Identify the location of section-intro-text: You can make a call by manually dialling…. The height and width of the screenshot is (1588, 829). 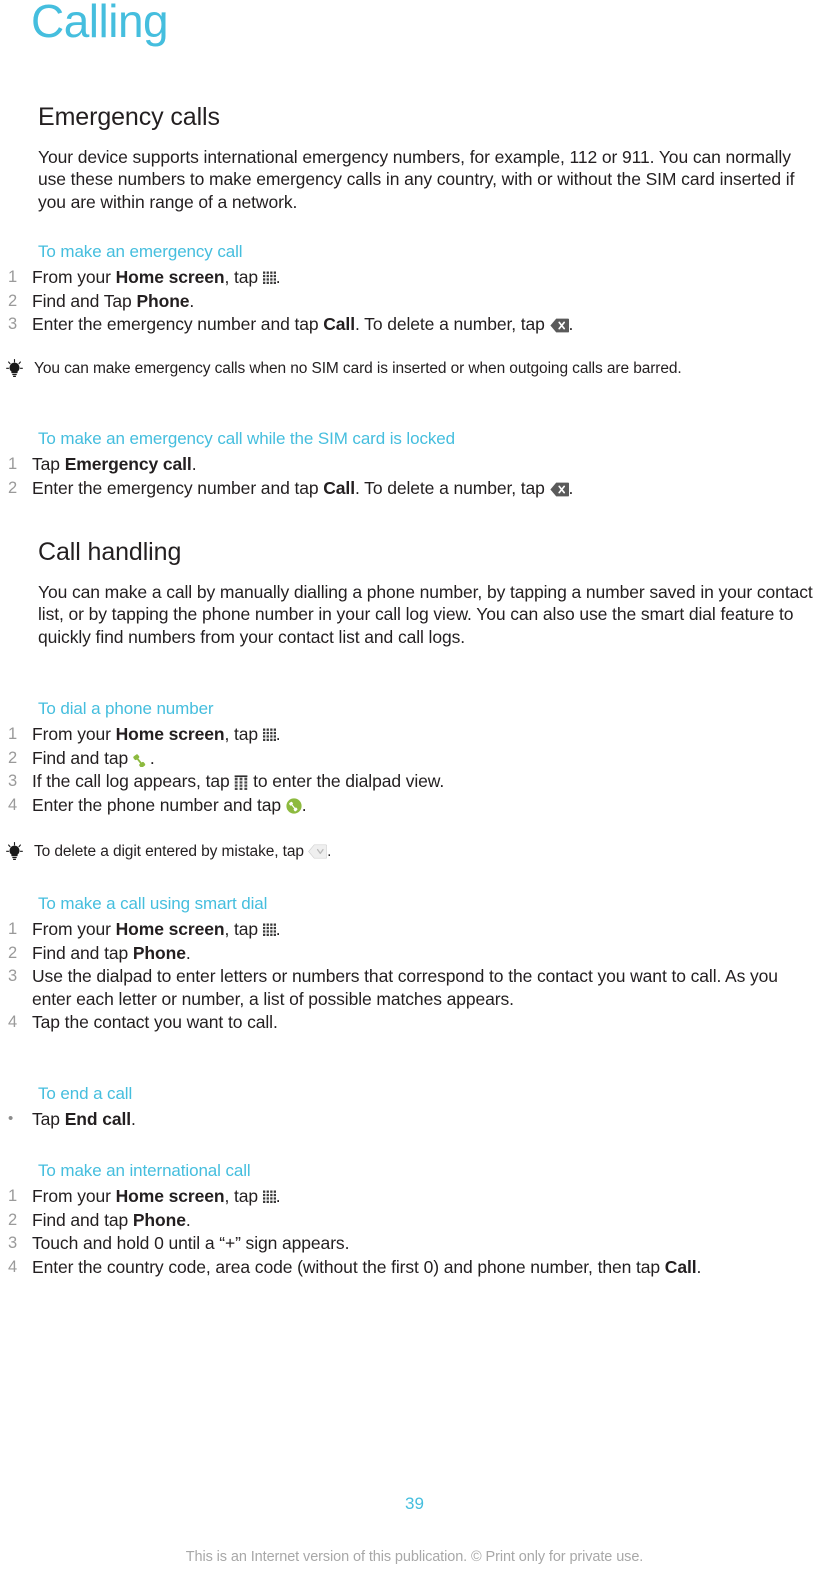
(425, 614).